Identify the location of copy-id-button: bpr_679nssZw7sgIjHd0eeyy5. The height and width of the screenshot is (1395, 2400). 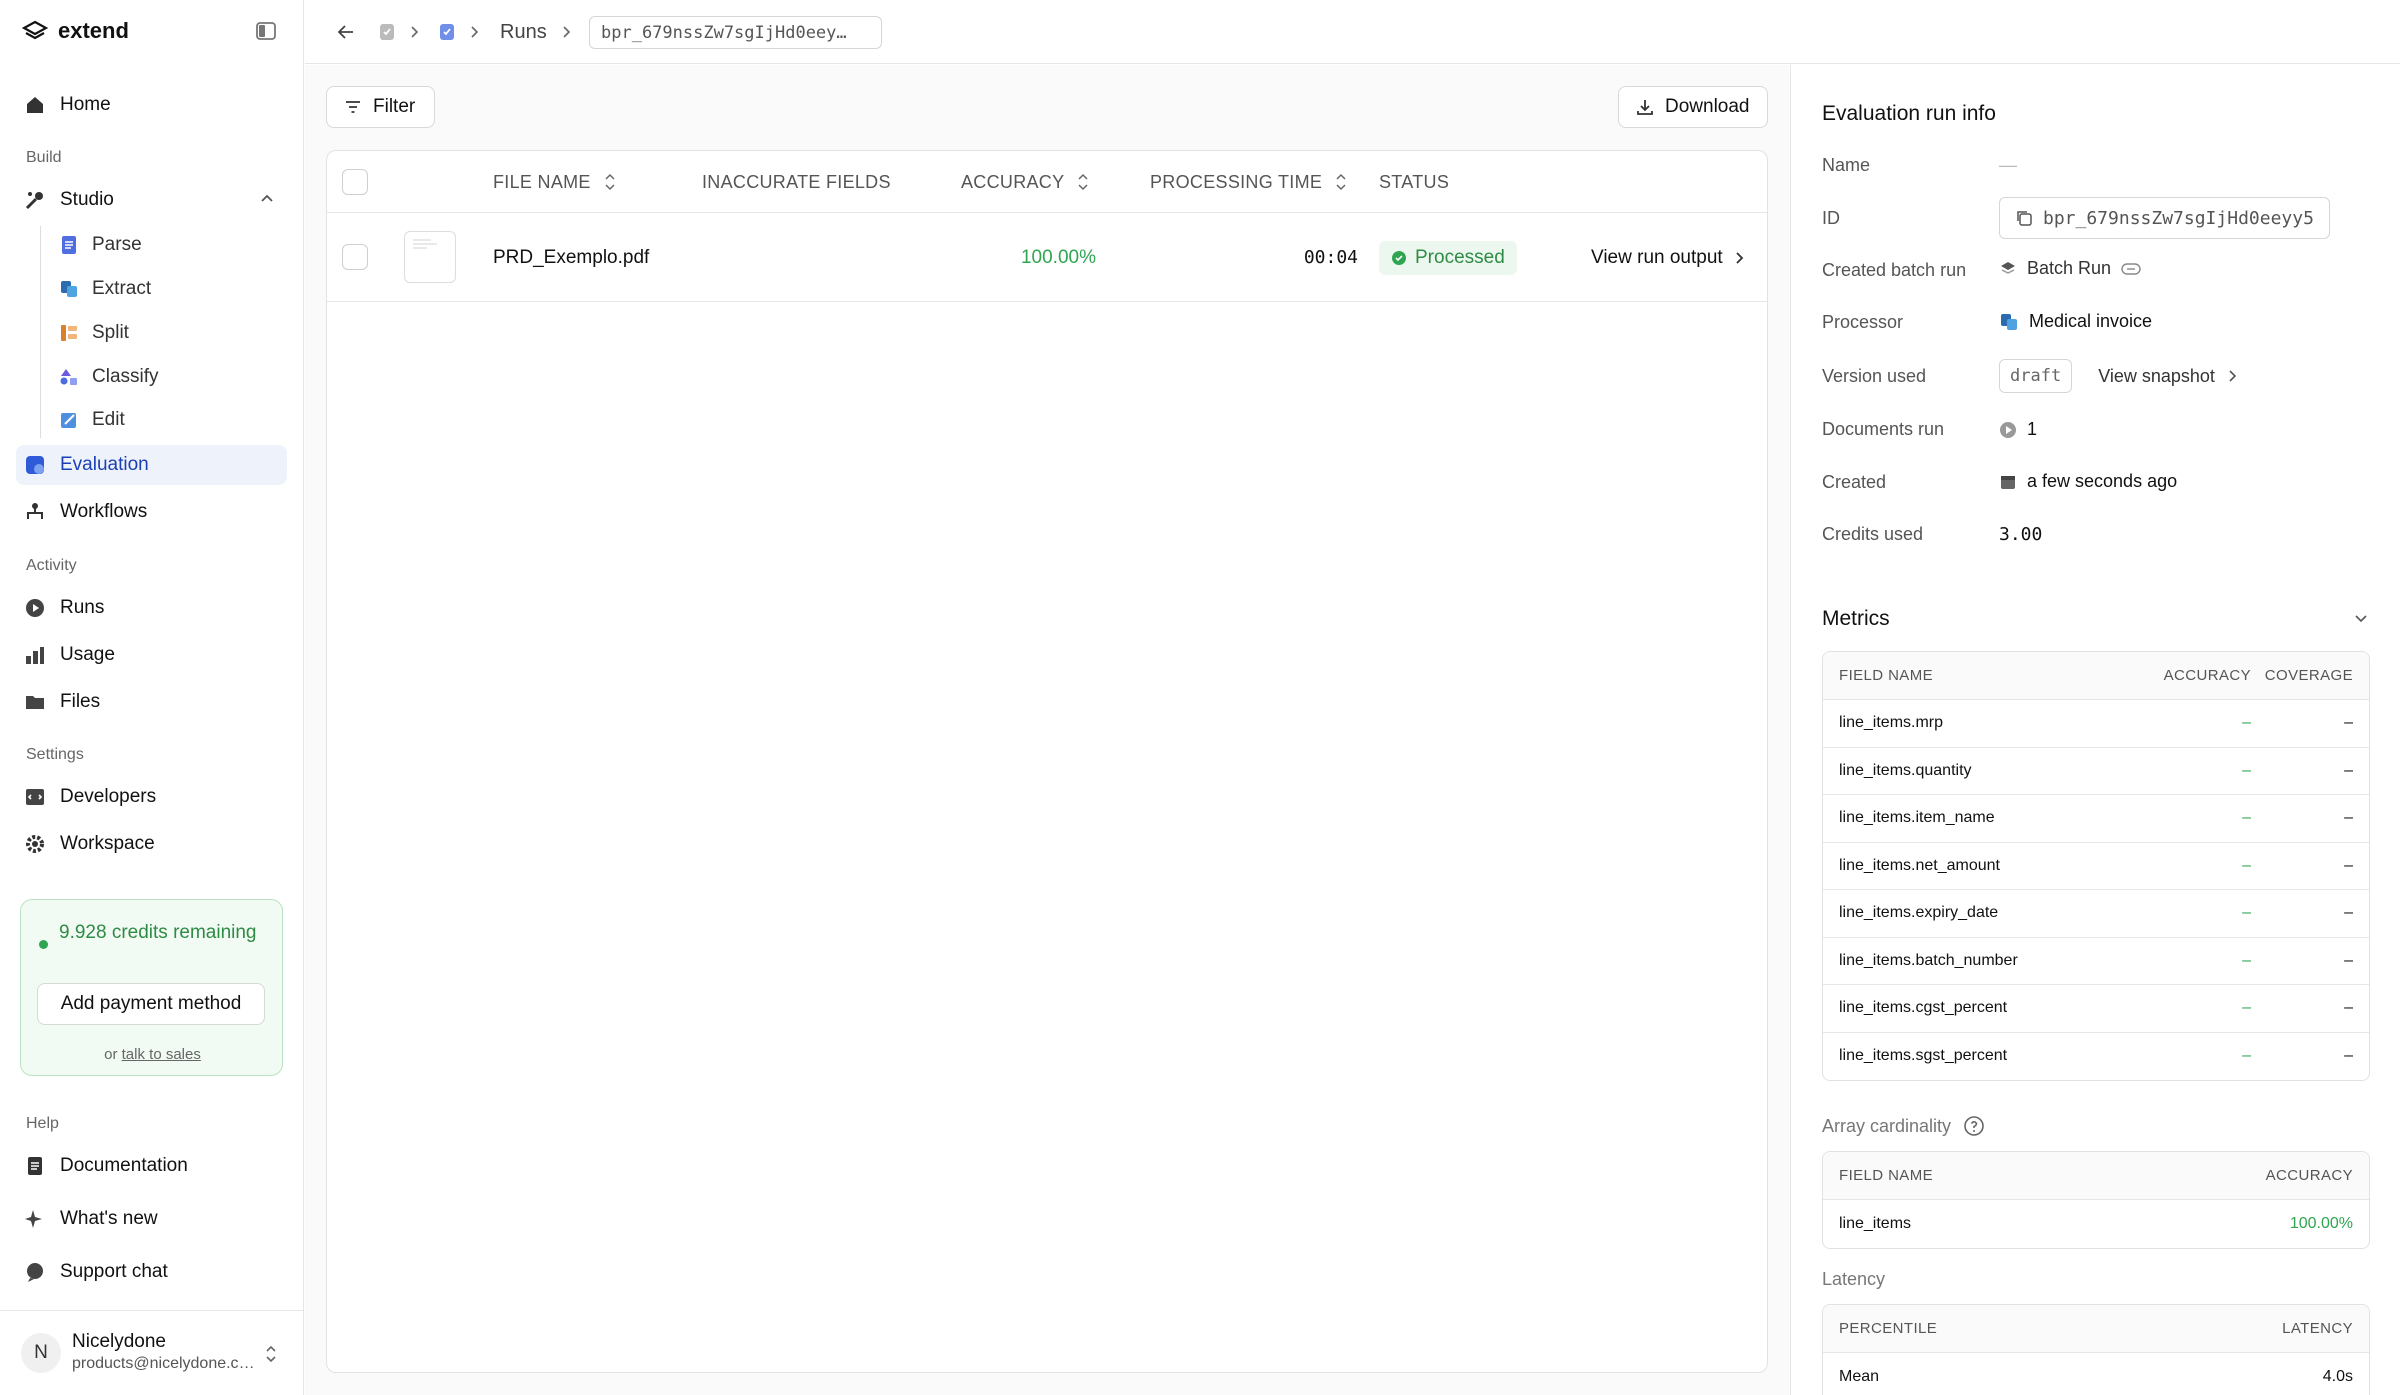
(2164, 218).